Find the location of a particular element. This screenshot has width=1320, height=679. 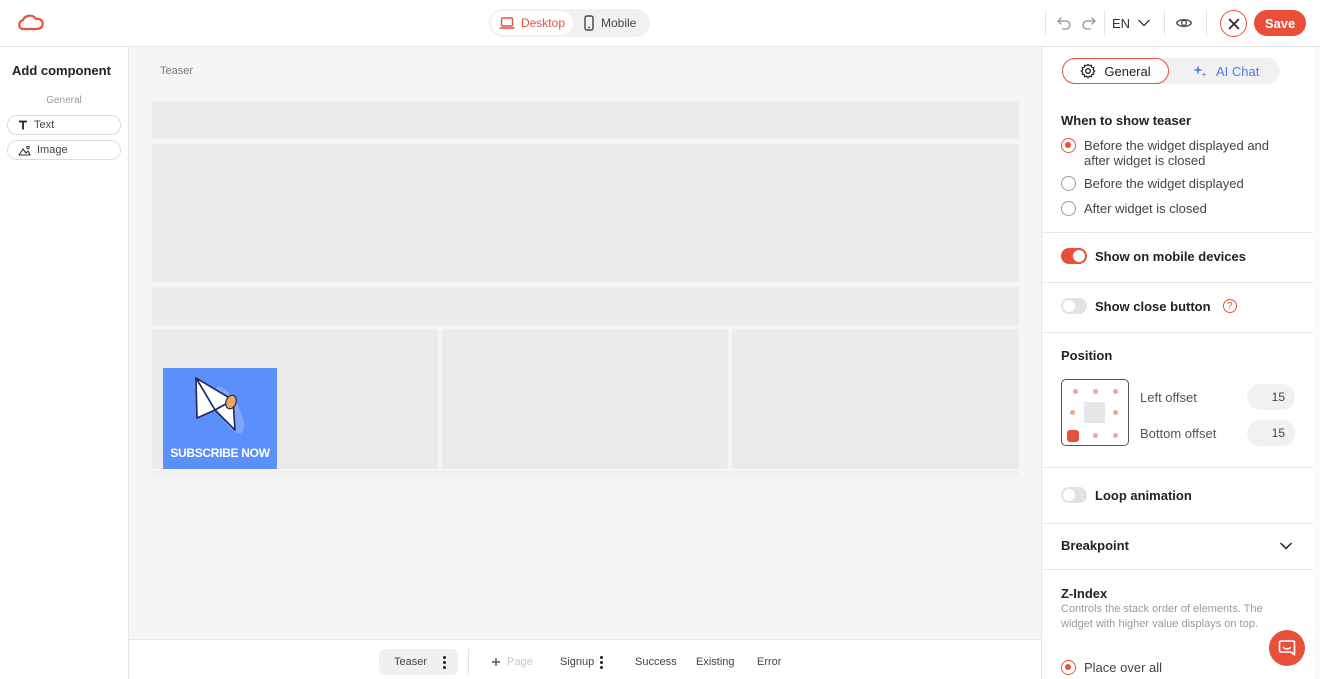

tab-ai-chat: AI Chat is located at coordinates (1225, 71).